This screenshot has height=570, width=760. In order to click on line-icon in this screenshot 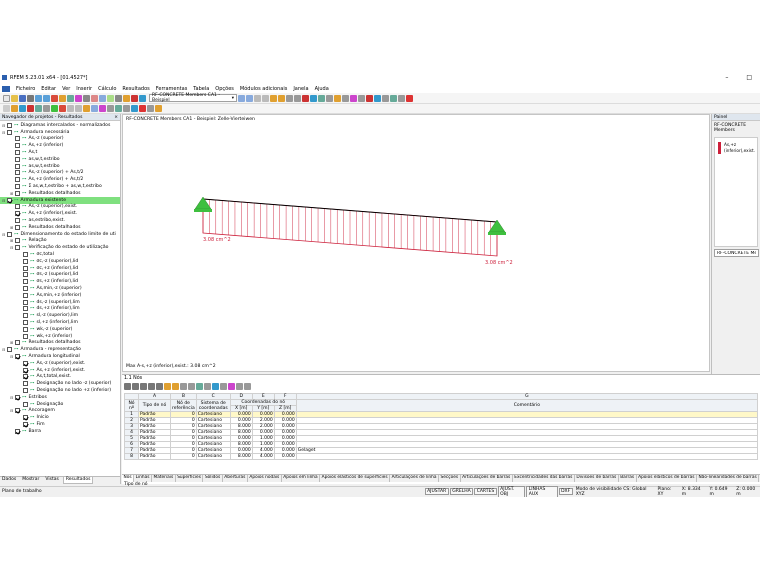, I will do `click(22, 108)`.